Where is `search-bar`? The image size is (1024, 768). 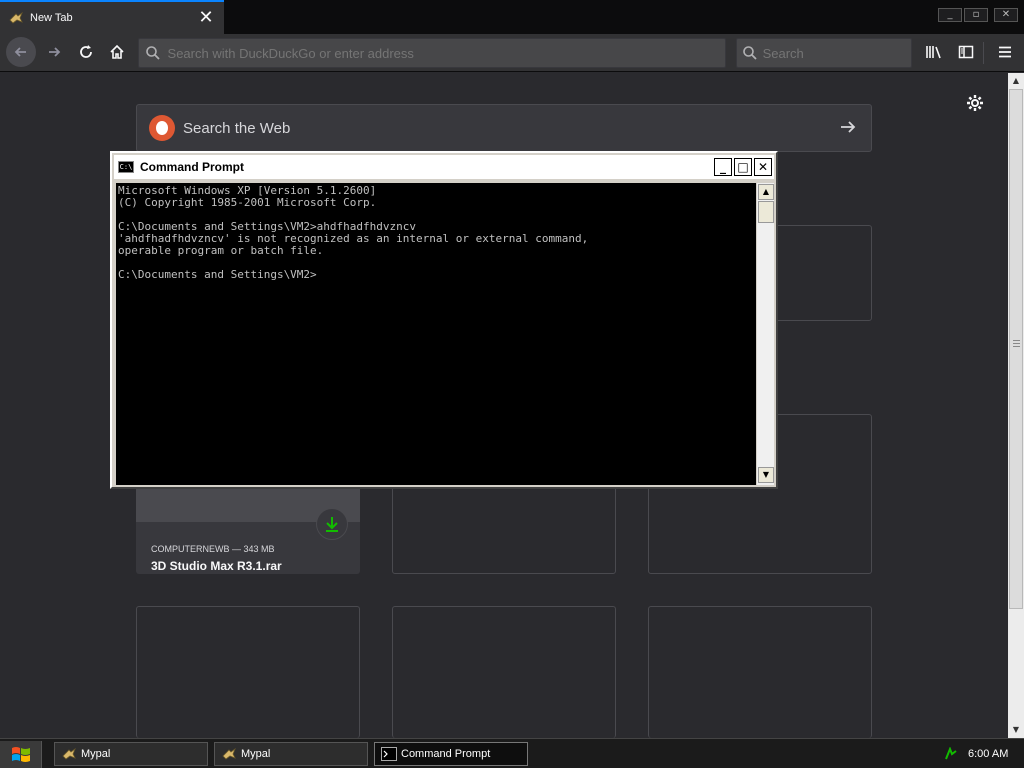
search-bar is located at coordinates (824, 53).